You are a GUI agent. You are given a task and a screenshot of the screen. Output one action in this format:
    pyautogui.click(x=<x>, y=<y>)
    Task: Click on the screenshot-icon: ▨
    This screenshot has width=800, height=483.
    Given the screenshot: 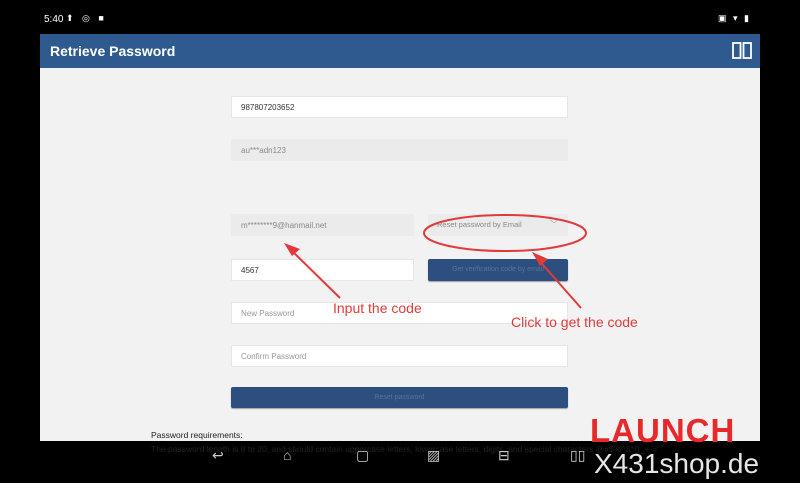 What is the action you would take?
    pyautogui.click(x=433, y=455)
    